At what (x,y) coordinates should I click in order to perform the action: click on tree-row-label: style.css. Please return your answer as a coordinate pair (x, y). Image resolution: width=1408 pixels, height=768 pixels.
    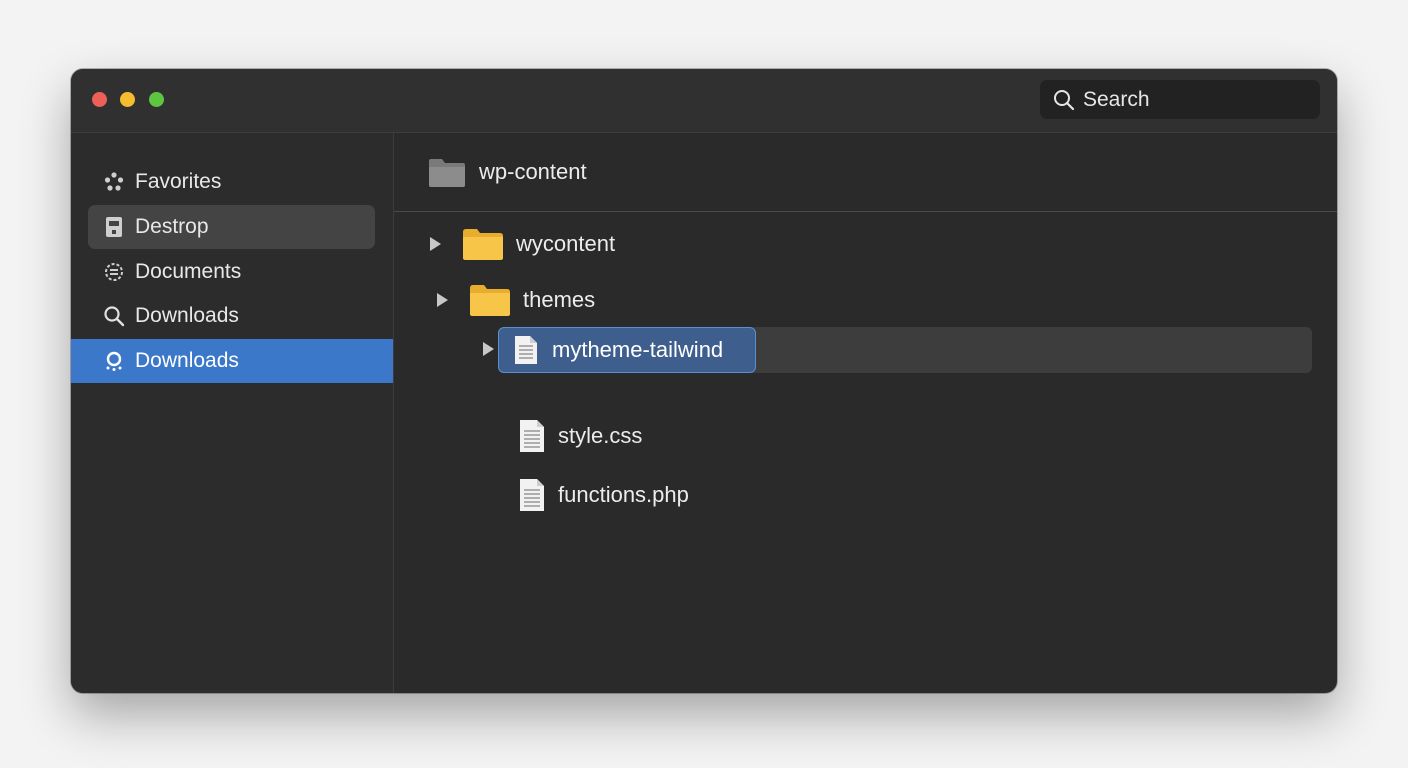
    Looking at the image, I should click on (600, 435).